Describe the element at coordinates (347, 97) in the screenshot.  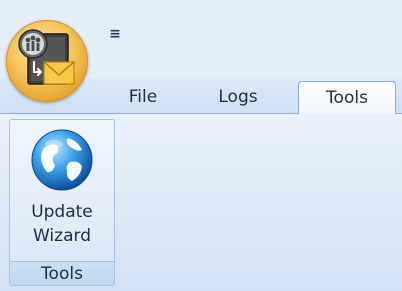
I see `tab-tools: Tools` at that location.